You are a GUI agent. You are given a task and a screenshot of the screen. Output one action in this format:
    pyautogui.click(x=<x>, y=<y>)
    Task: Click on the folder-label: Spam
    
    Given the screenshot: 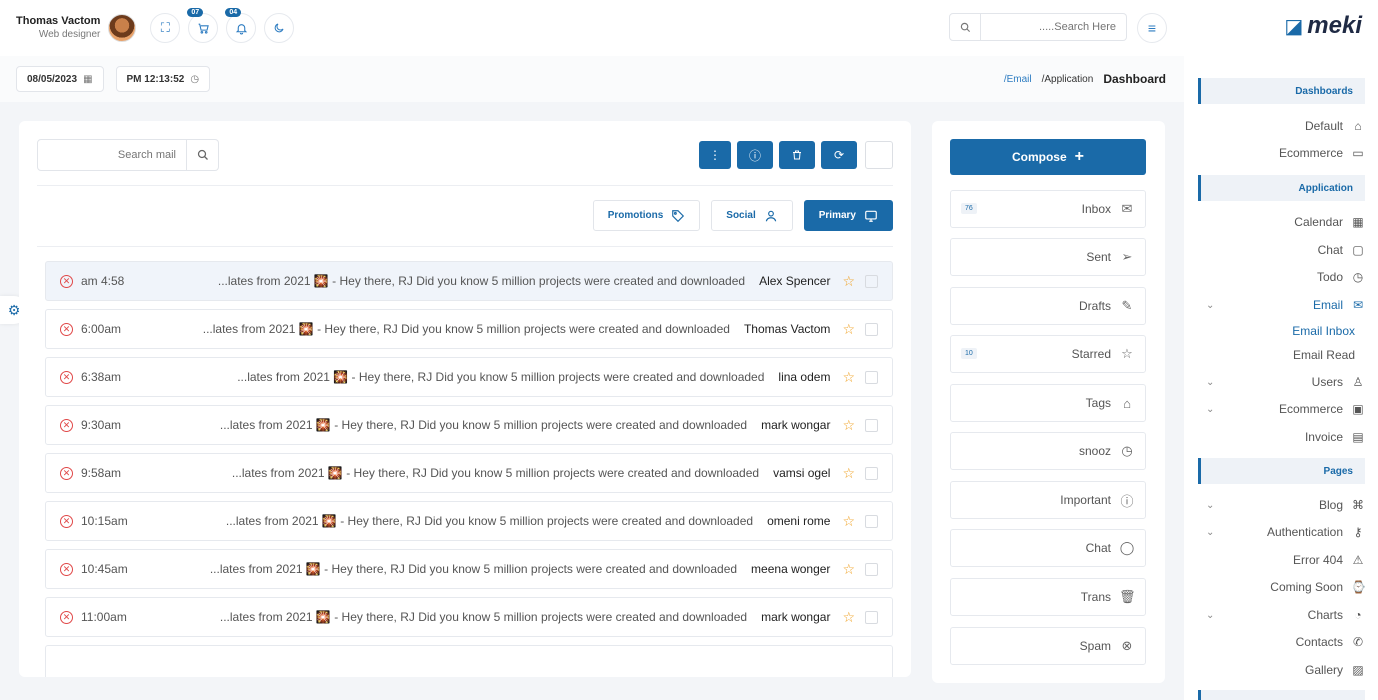 What is the action you would take?
    pyautogui.click(x=1095, y=646)
    